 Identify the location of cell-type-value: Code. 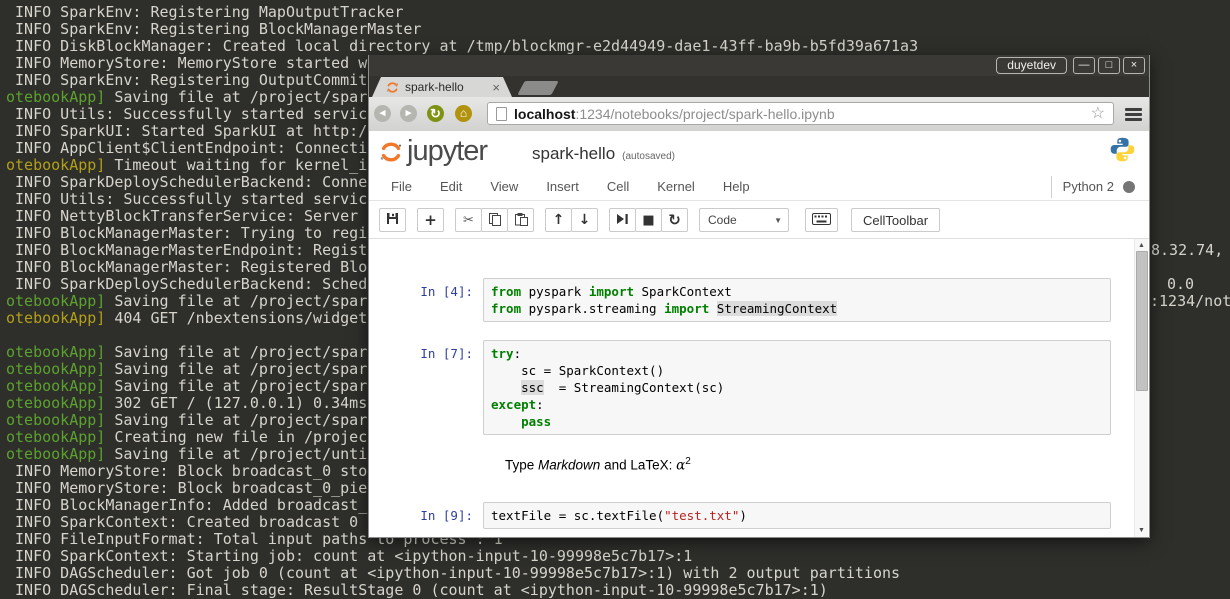
(722, 220).